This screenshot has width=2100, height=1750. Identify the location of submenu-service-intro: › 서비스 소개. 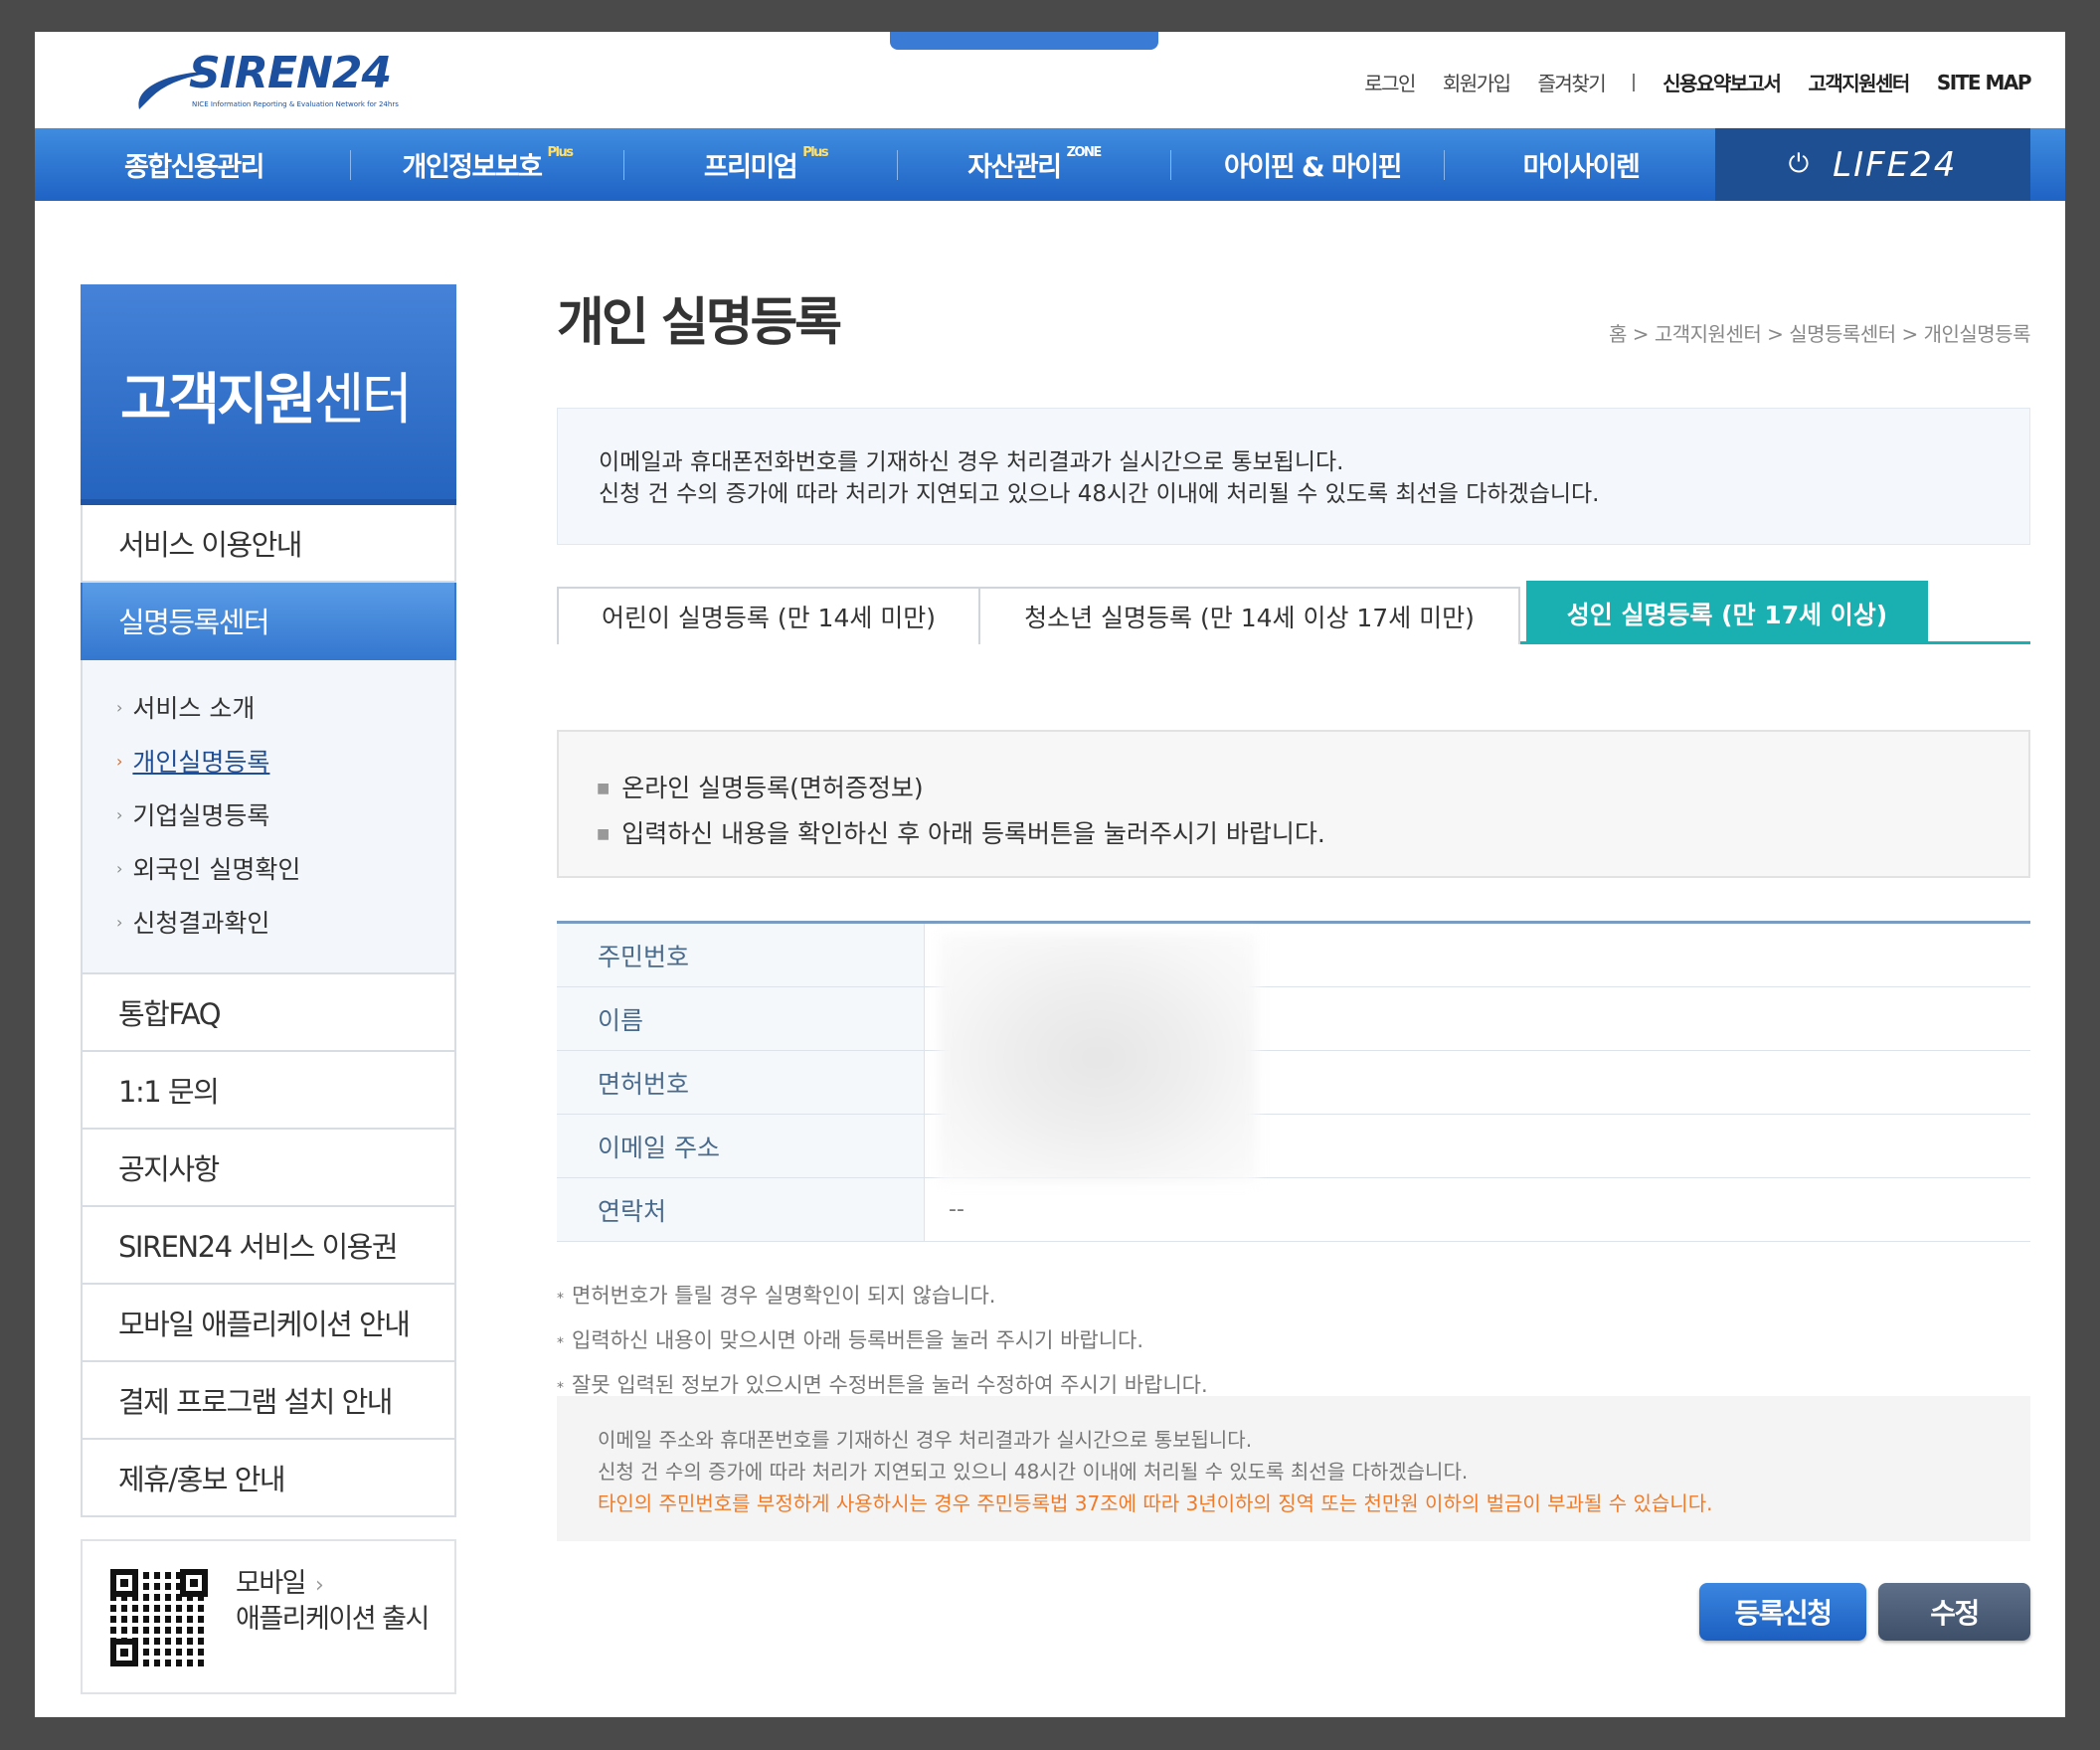
(285, 707).